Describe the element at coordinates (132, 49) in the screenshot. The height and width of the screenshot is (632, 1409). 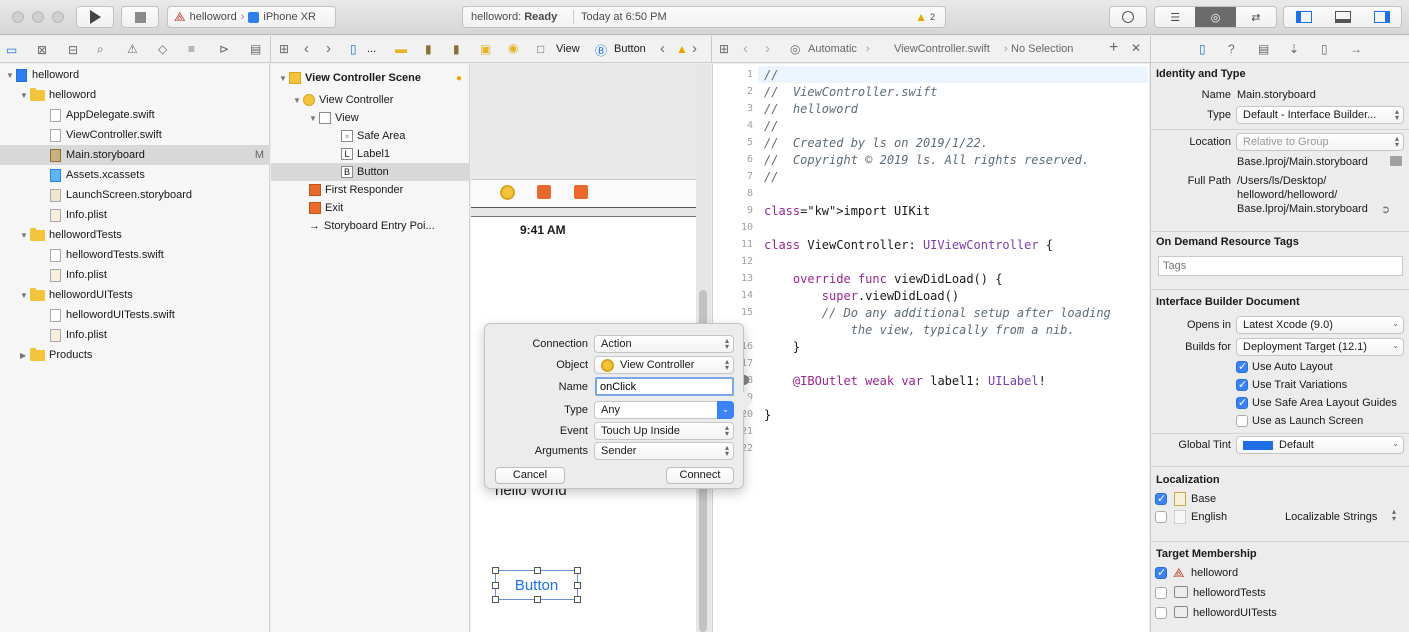
I see `issue-navigator-icon: ⚠` at that location.